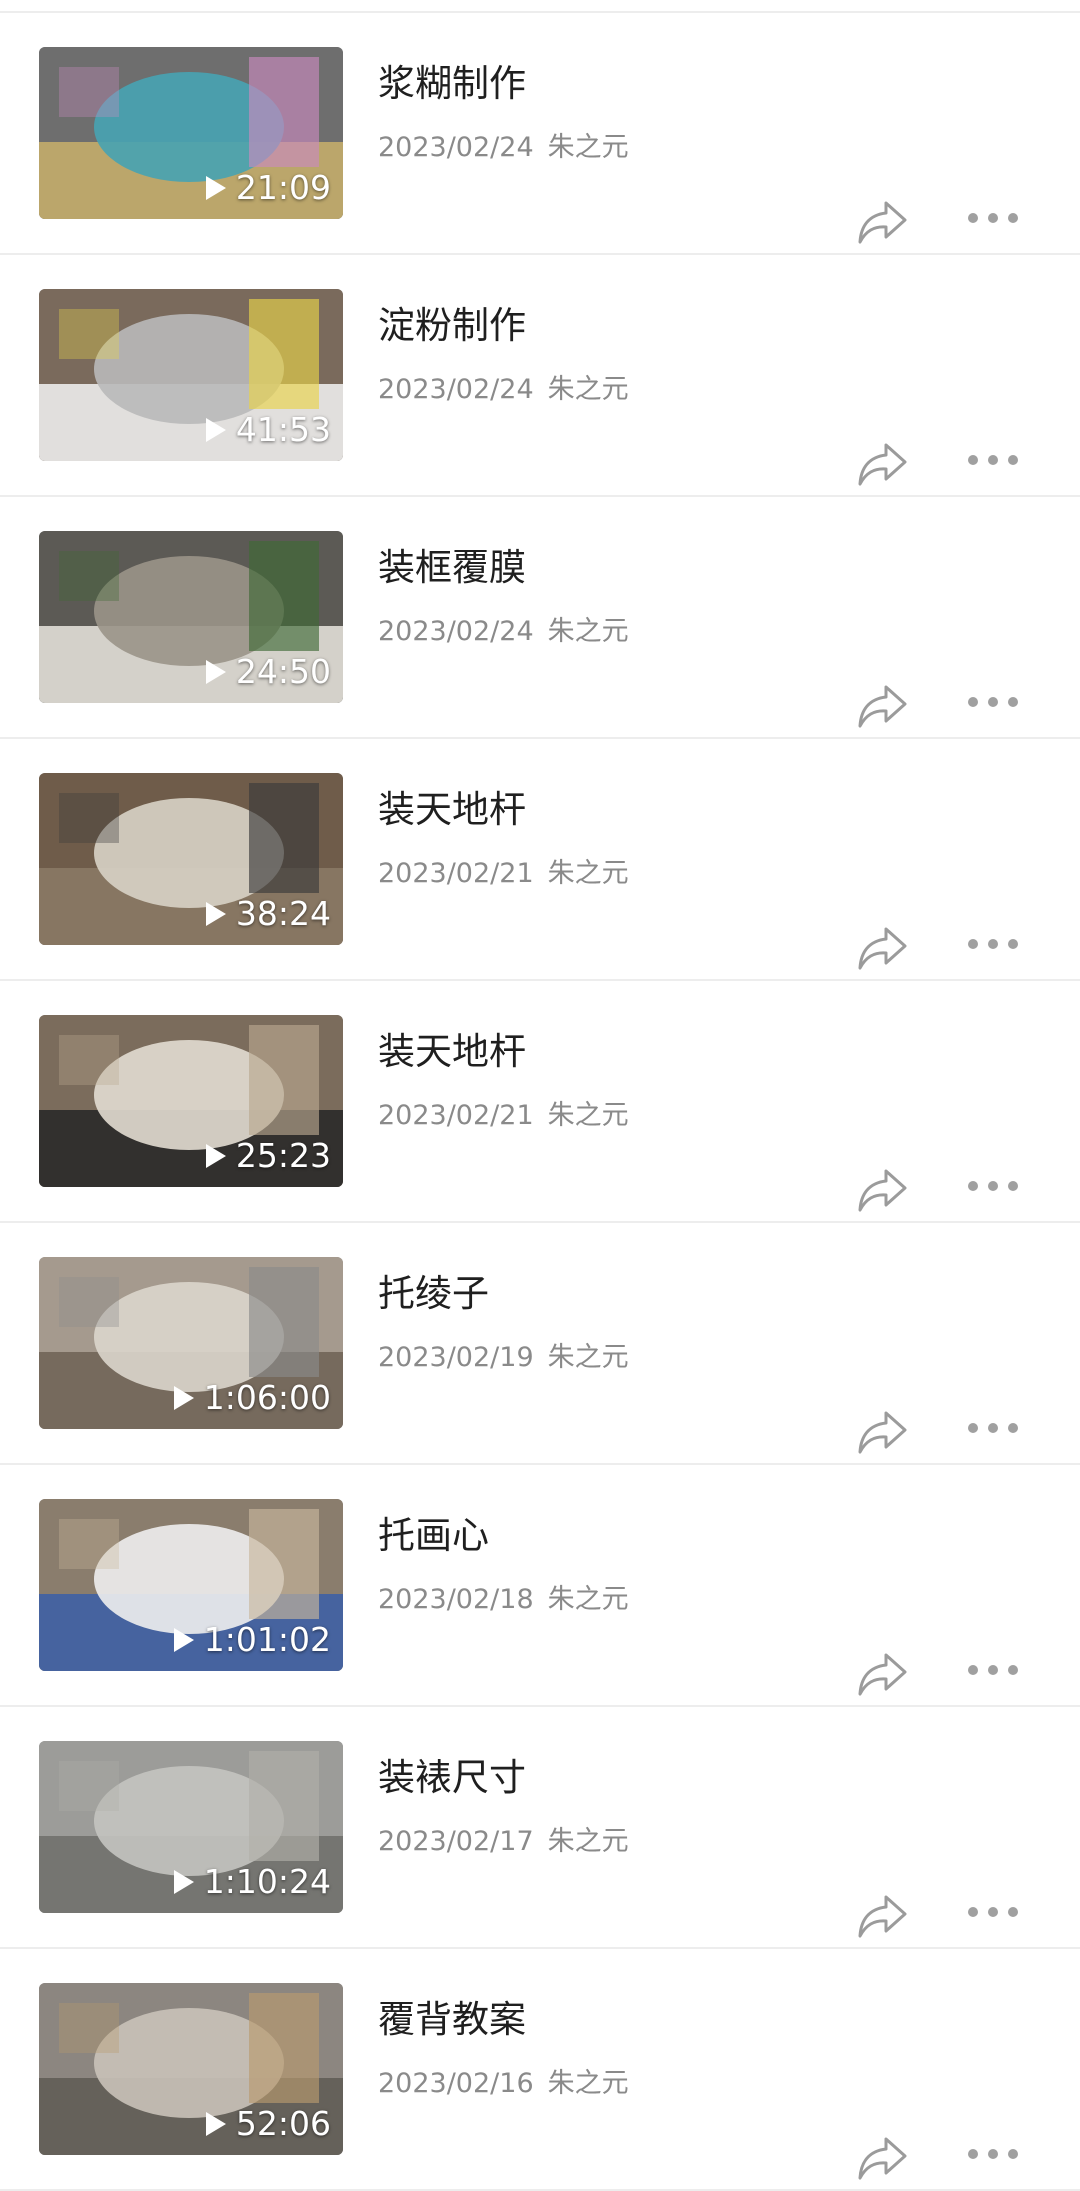 This screenshot has width=1080, height=2191. Describe the element at coordinates (283, 671) in the screenshot. I see `duration-label: 24:50` at that location.